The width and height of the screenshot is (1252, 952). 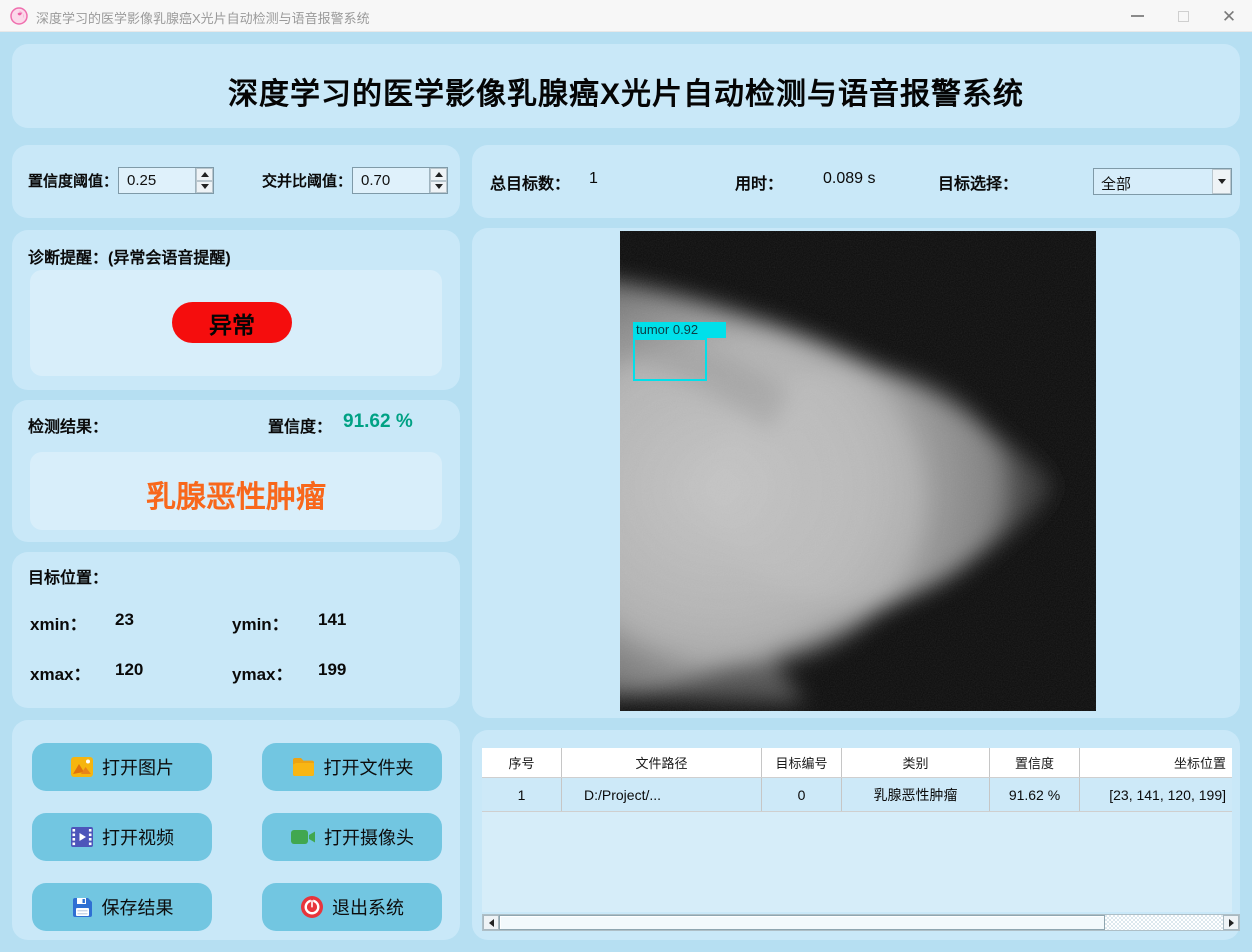 What do you see at coordinates (60, 674) in the screenshot?
I see `xmax-label: xmax：` at bounding box center [60, 674].